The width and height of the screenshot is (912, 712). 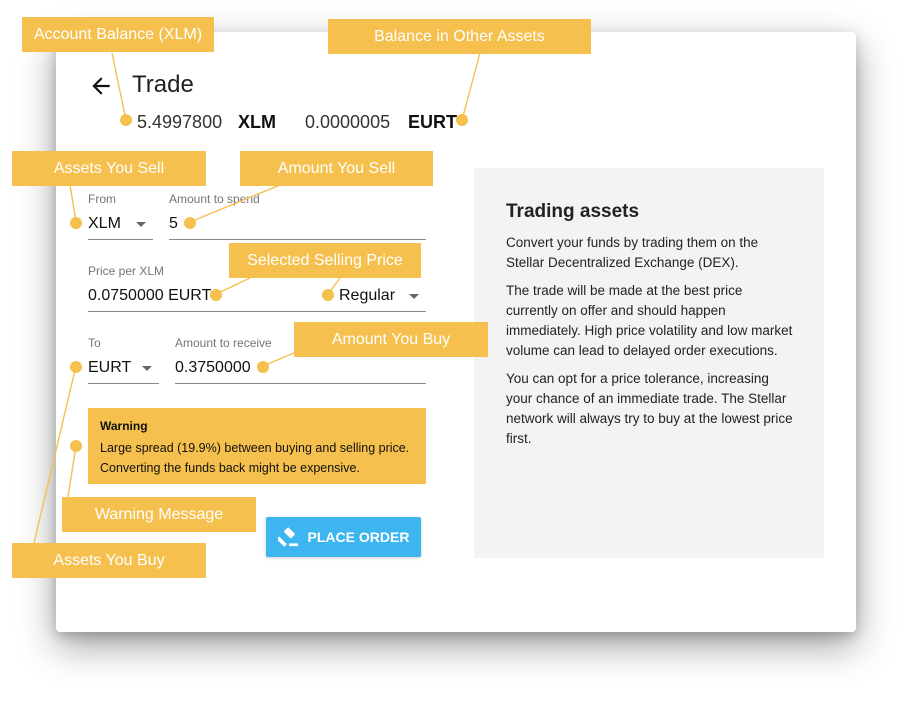 What do you see at coordinates (104, 223) in the screenshot?
I see `from-asset-value: XLM` at bounding box center [104, 223].